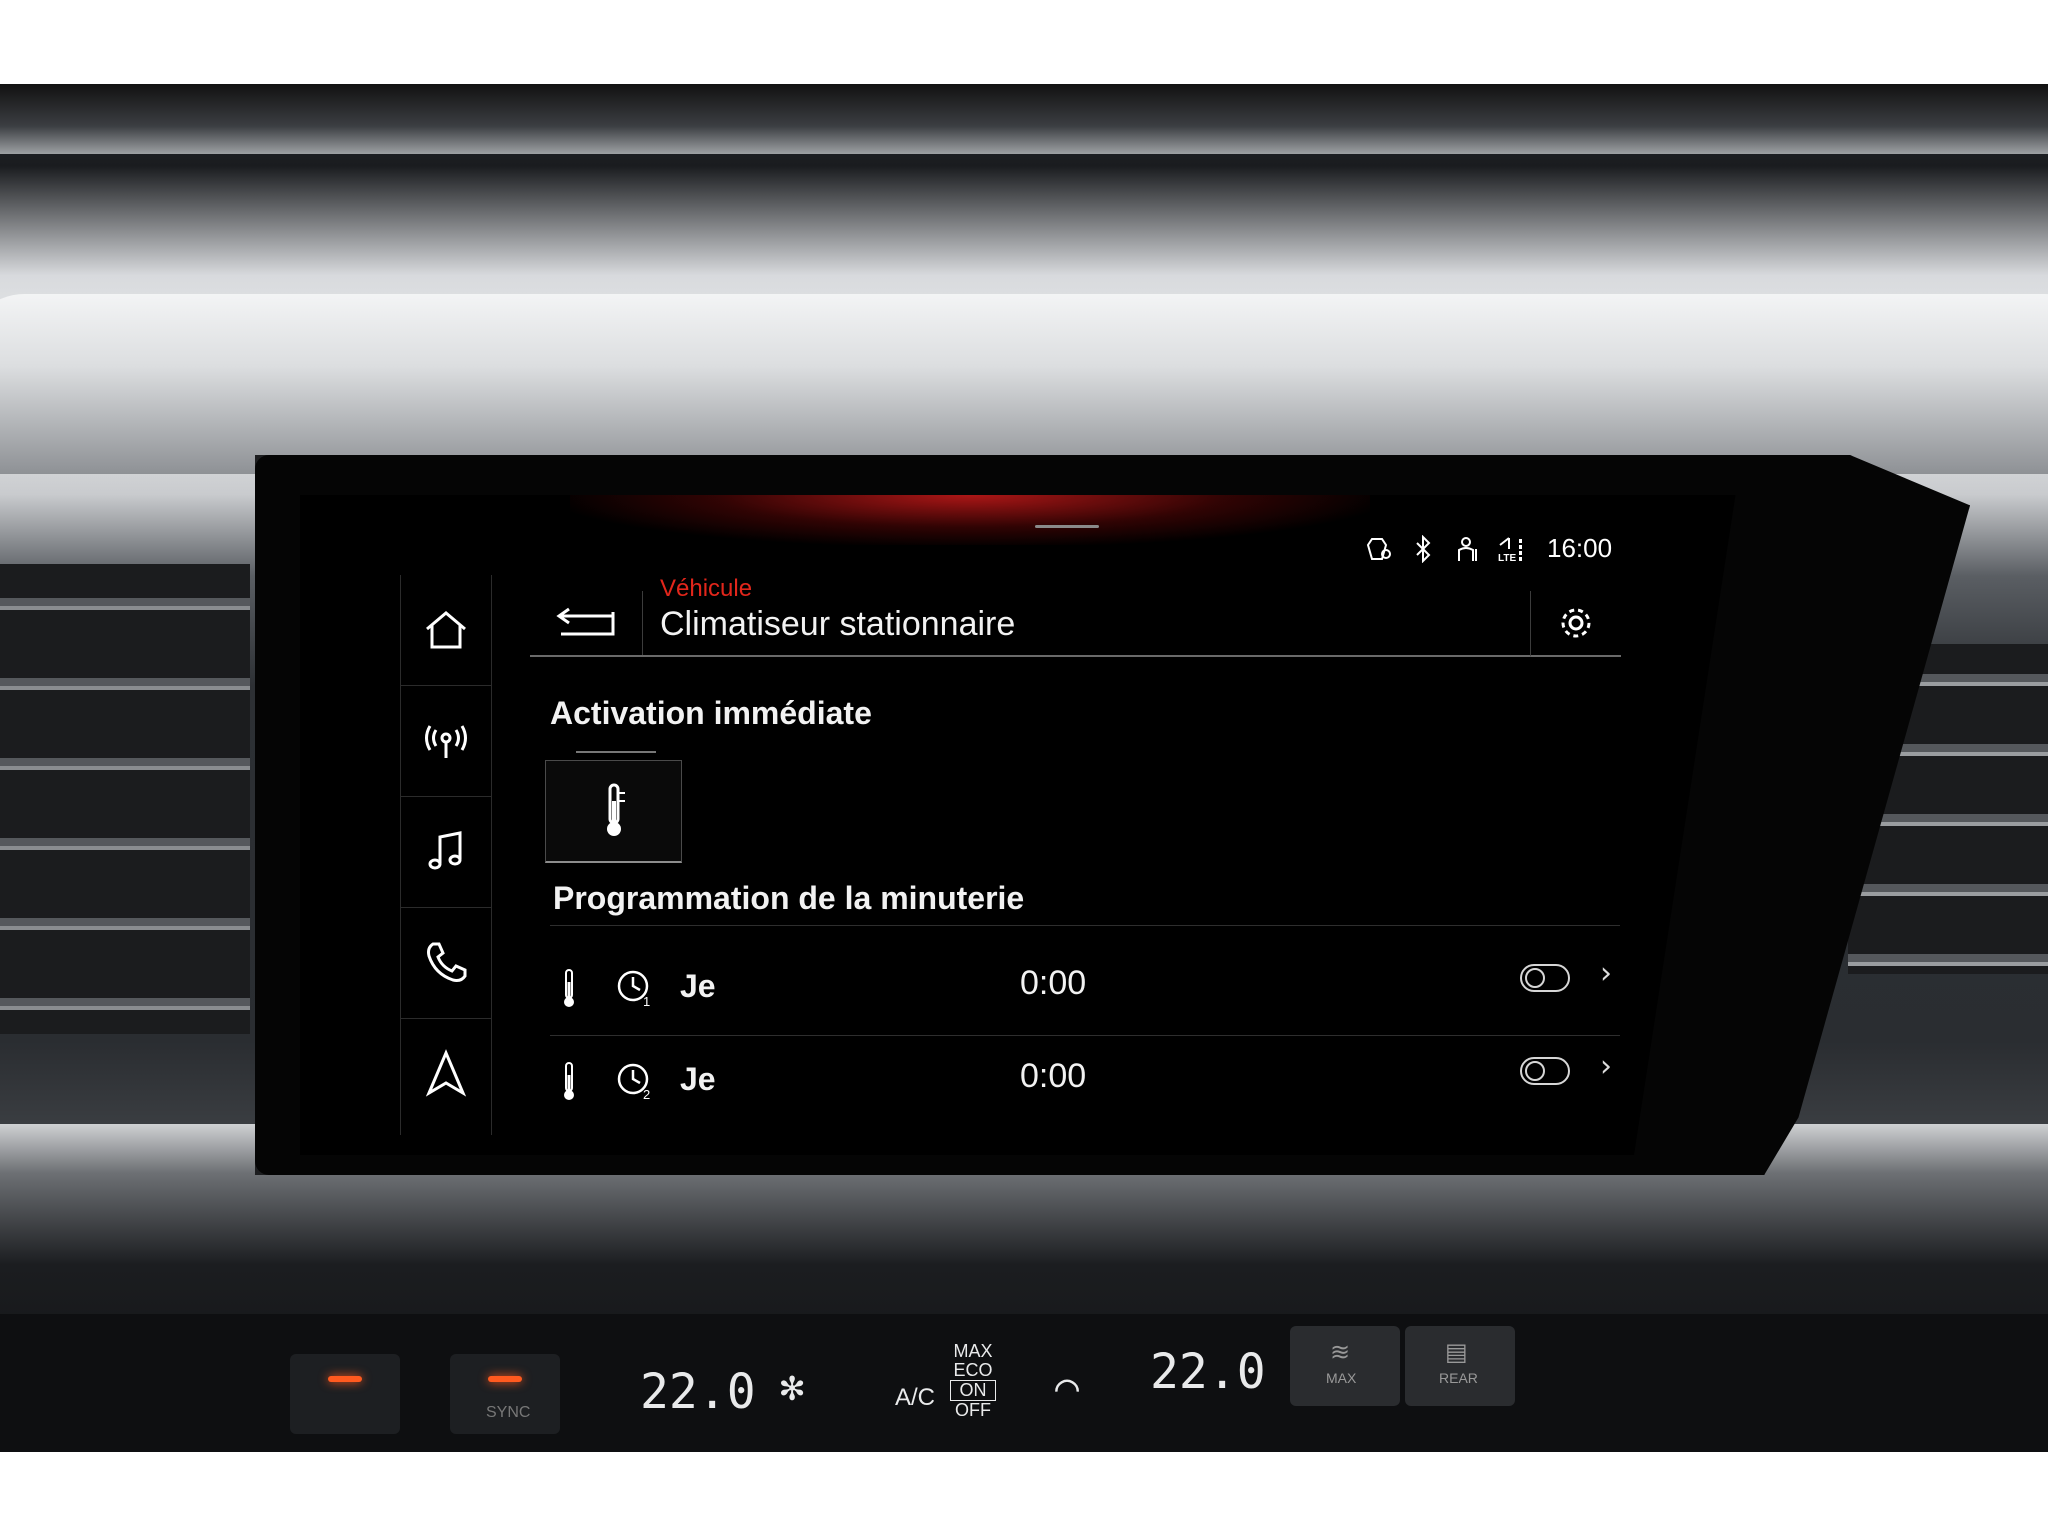 The height and width of the screenshot is (1536, 2048). I want to click on nav-music, so click(446, 852).